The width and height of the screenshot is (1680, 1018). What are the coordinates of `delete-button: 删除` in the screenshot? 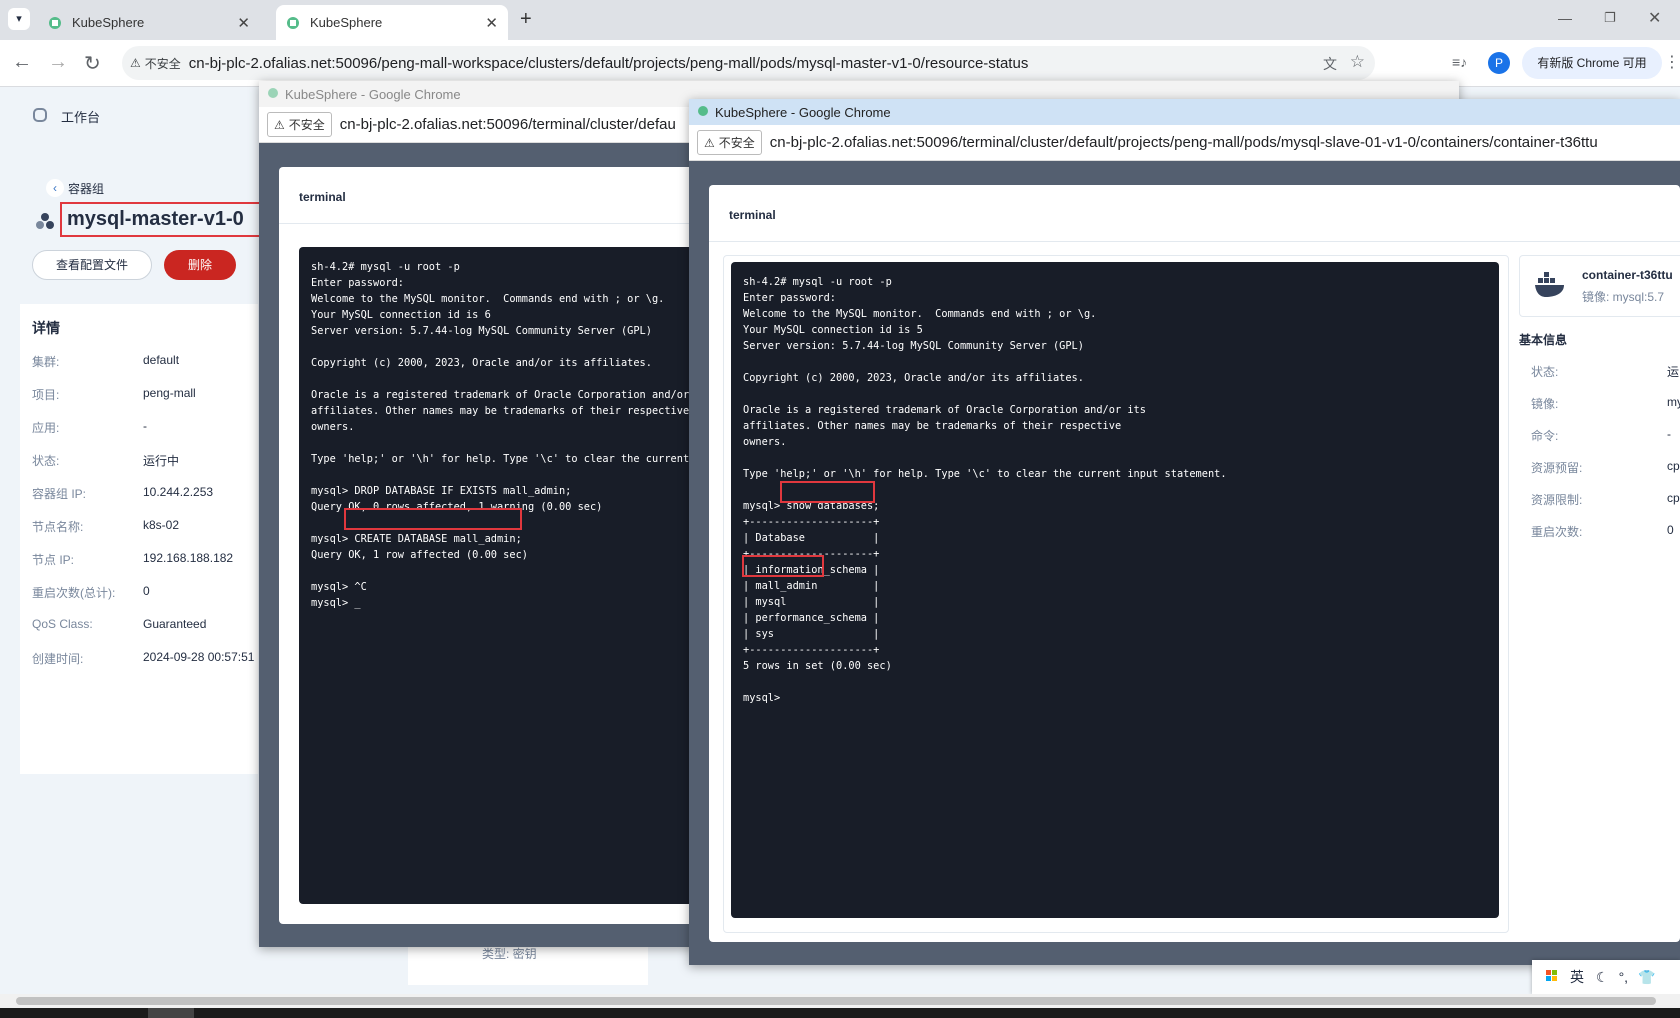 It's located at (200, 265).